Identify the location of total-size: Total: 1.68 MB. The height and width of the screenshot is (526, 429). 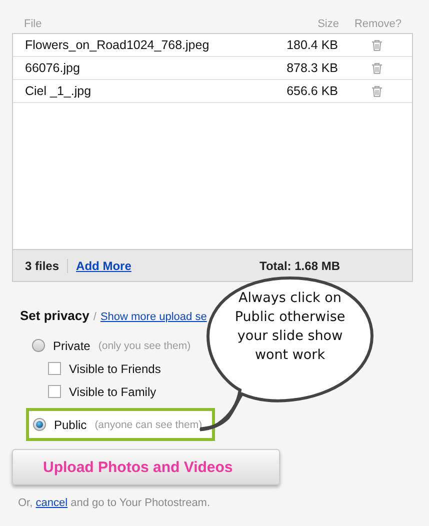
(300, 265).